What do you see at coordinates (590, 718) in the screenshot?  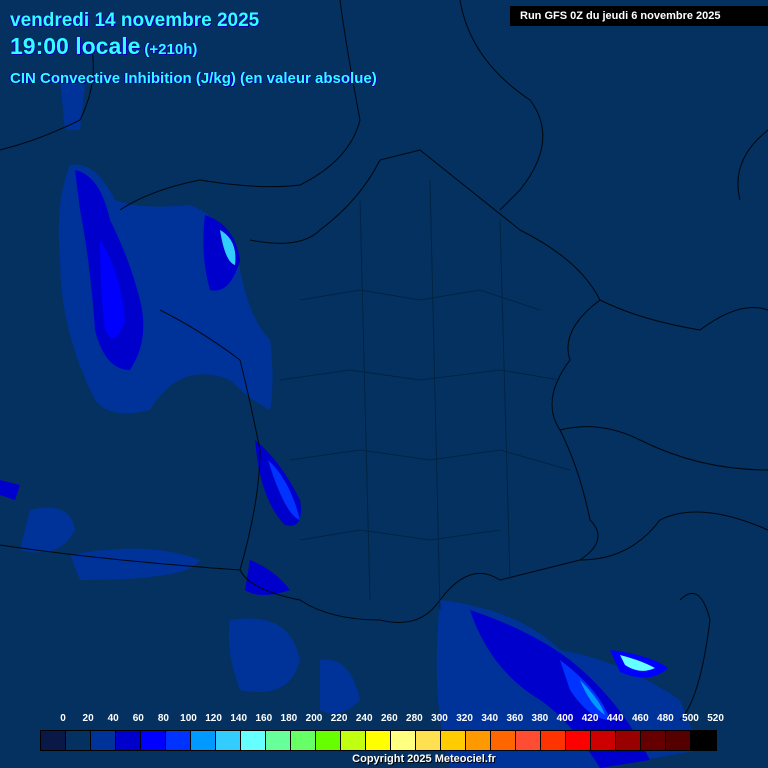 I see `legend-label: 420` at bounding box center [590, 718].